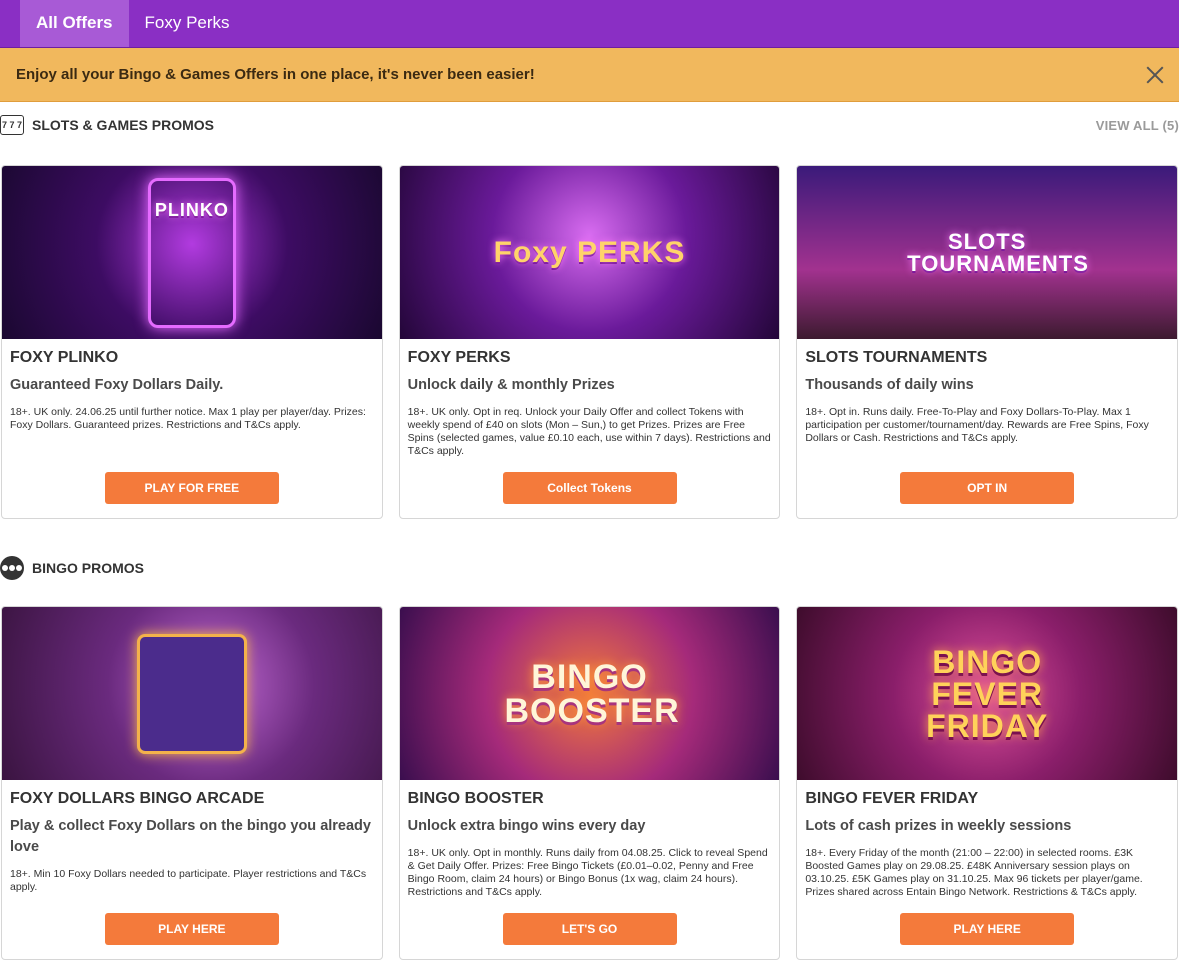  I want to click on promo-image-text: PLINKO, so click(191, 209).